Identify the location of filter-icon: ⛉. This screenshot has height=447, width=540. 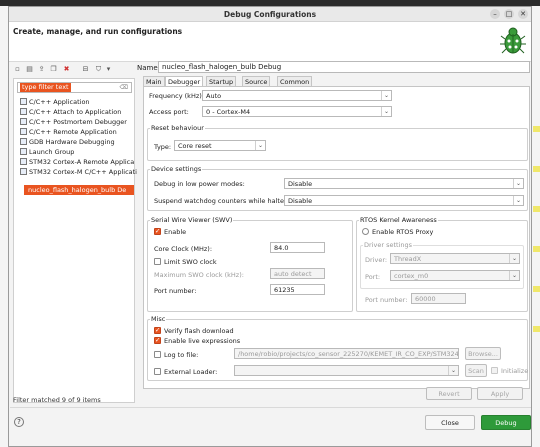
(98, 69).